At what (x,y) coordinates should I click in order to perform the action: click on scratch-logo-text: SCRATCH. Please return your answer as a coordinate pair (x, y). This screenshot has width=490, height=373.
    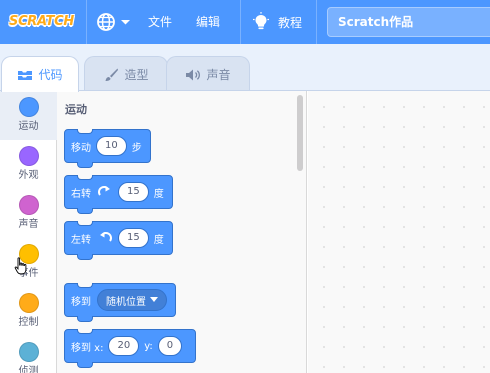
    Looking at the image, I should click on (41, 21).